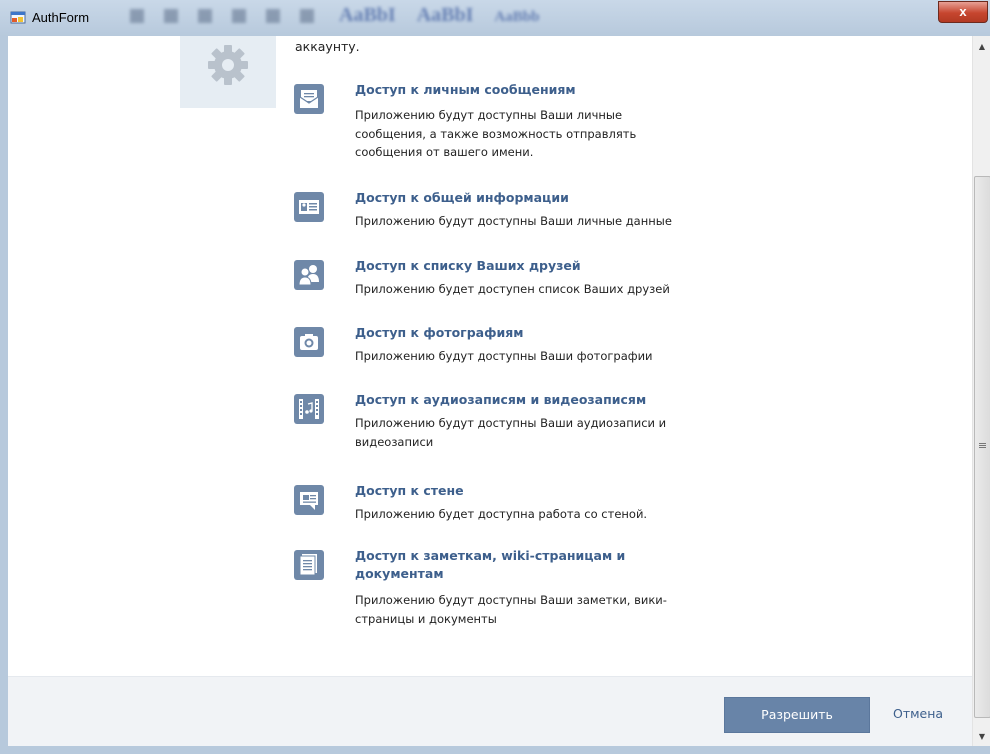 The image size is (990, 754). What do you see at coordinates (495, 750) in the screenshot?
I see `window-frame-bottom` at bounding box center [495, 750].